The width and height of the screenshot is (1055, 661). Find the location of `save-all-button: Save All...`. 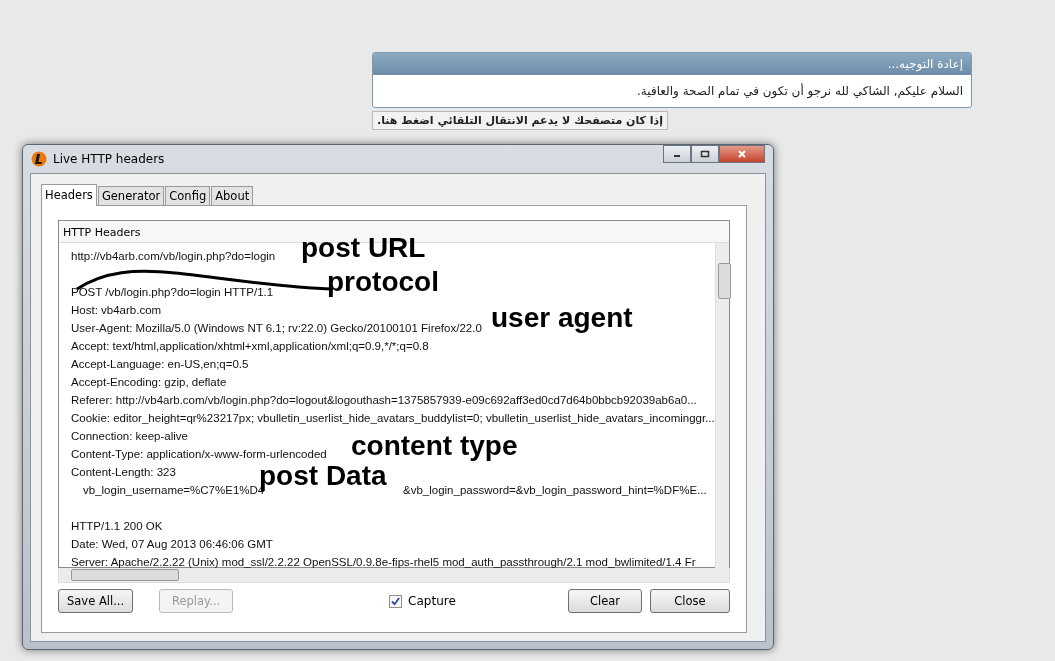

save-all-button: Save All... is located at coordinates (96, 601).